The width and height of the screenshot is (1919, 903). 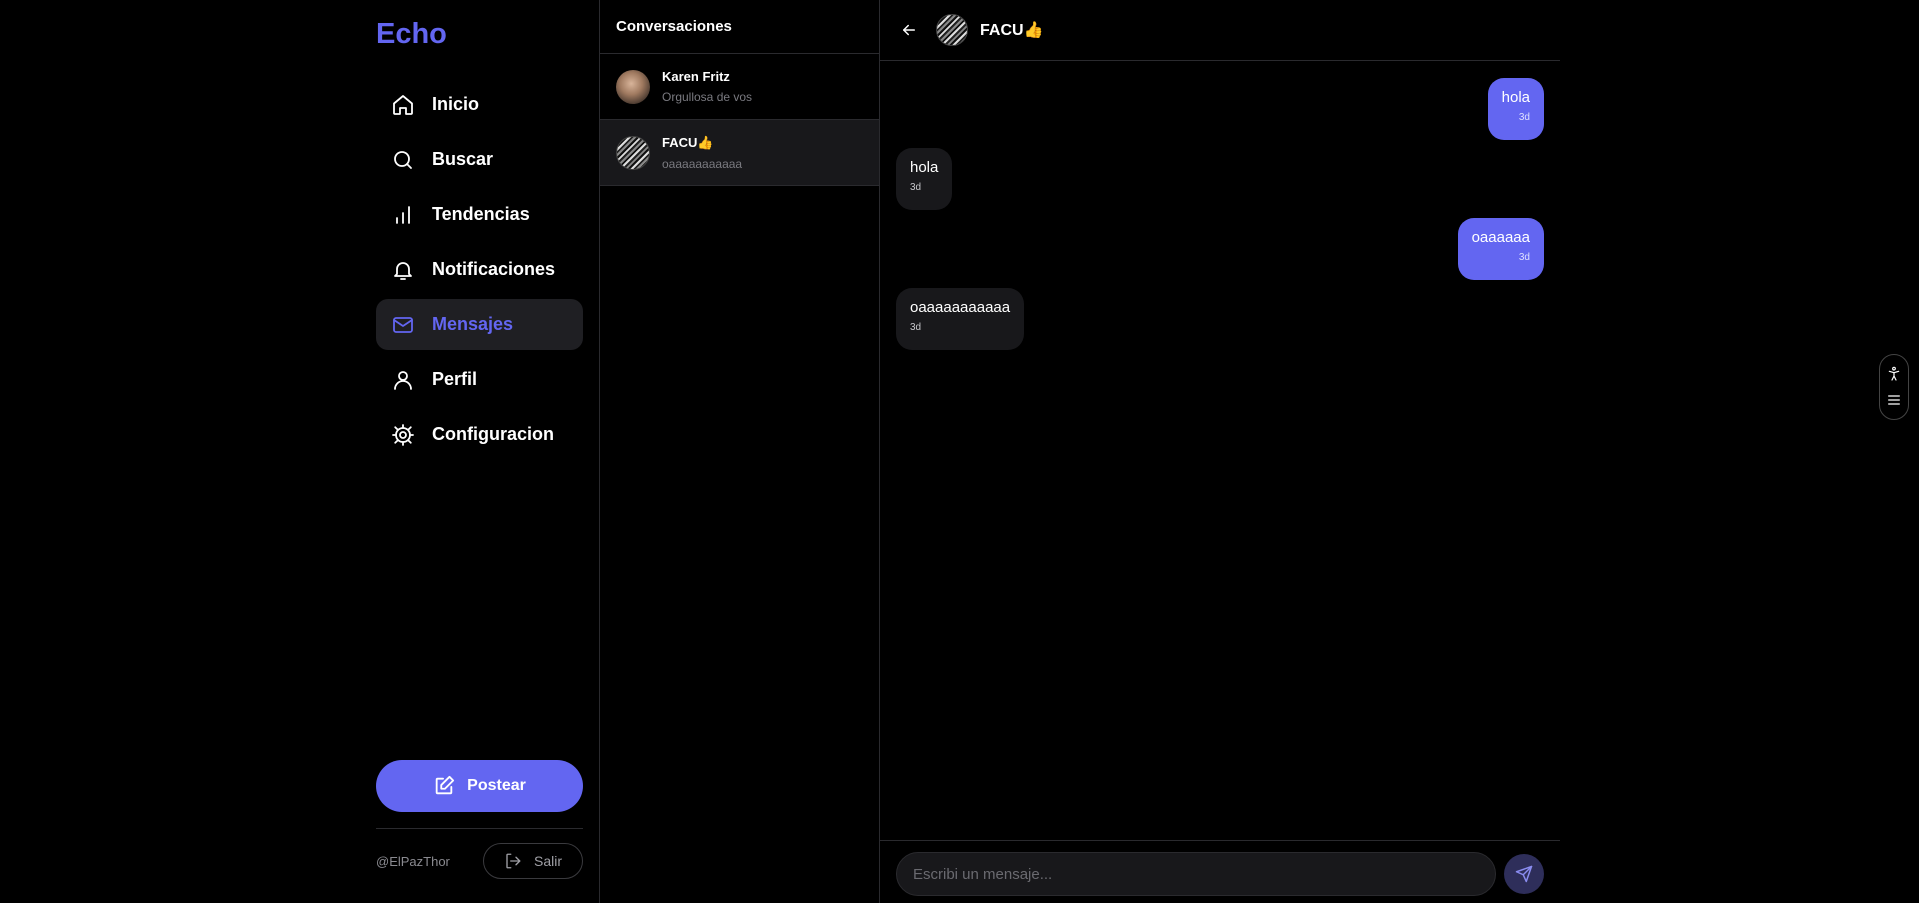 What do you see at coordinates (1220, 30) in the screenshot?
I see `chat-header: FACU👍` at bounding box center [1220, 30].